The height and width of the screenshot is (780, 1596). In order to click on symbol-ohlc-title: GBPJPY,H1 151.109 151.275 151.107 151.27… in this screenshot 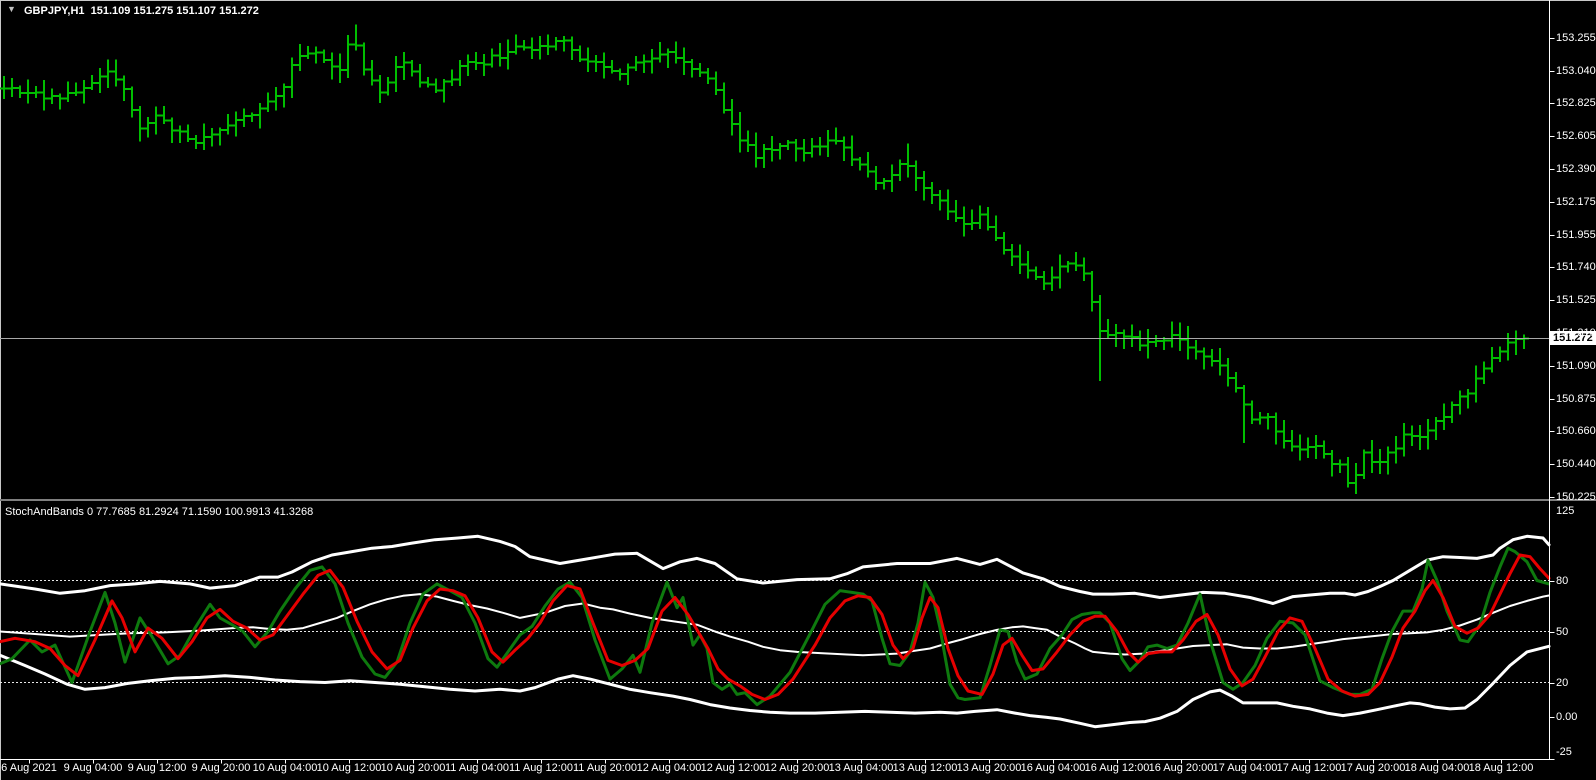, I will do `click(141, 11)`.